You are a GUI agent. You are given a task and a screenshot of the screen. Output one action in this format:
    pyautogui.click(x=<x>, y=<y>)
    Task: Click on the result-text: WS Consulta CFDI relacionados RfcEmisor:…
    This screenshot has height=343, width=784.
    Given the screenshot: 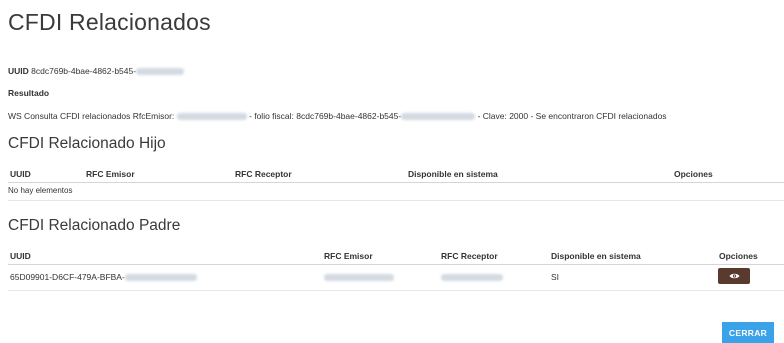 What is the action you would take?
    pyautogui.click(x=337, y=116)
    